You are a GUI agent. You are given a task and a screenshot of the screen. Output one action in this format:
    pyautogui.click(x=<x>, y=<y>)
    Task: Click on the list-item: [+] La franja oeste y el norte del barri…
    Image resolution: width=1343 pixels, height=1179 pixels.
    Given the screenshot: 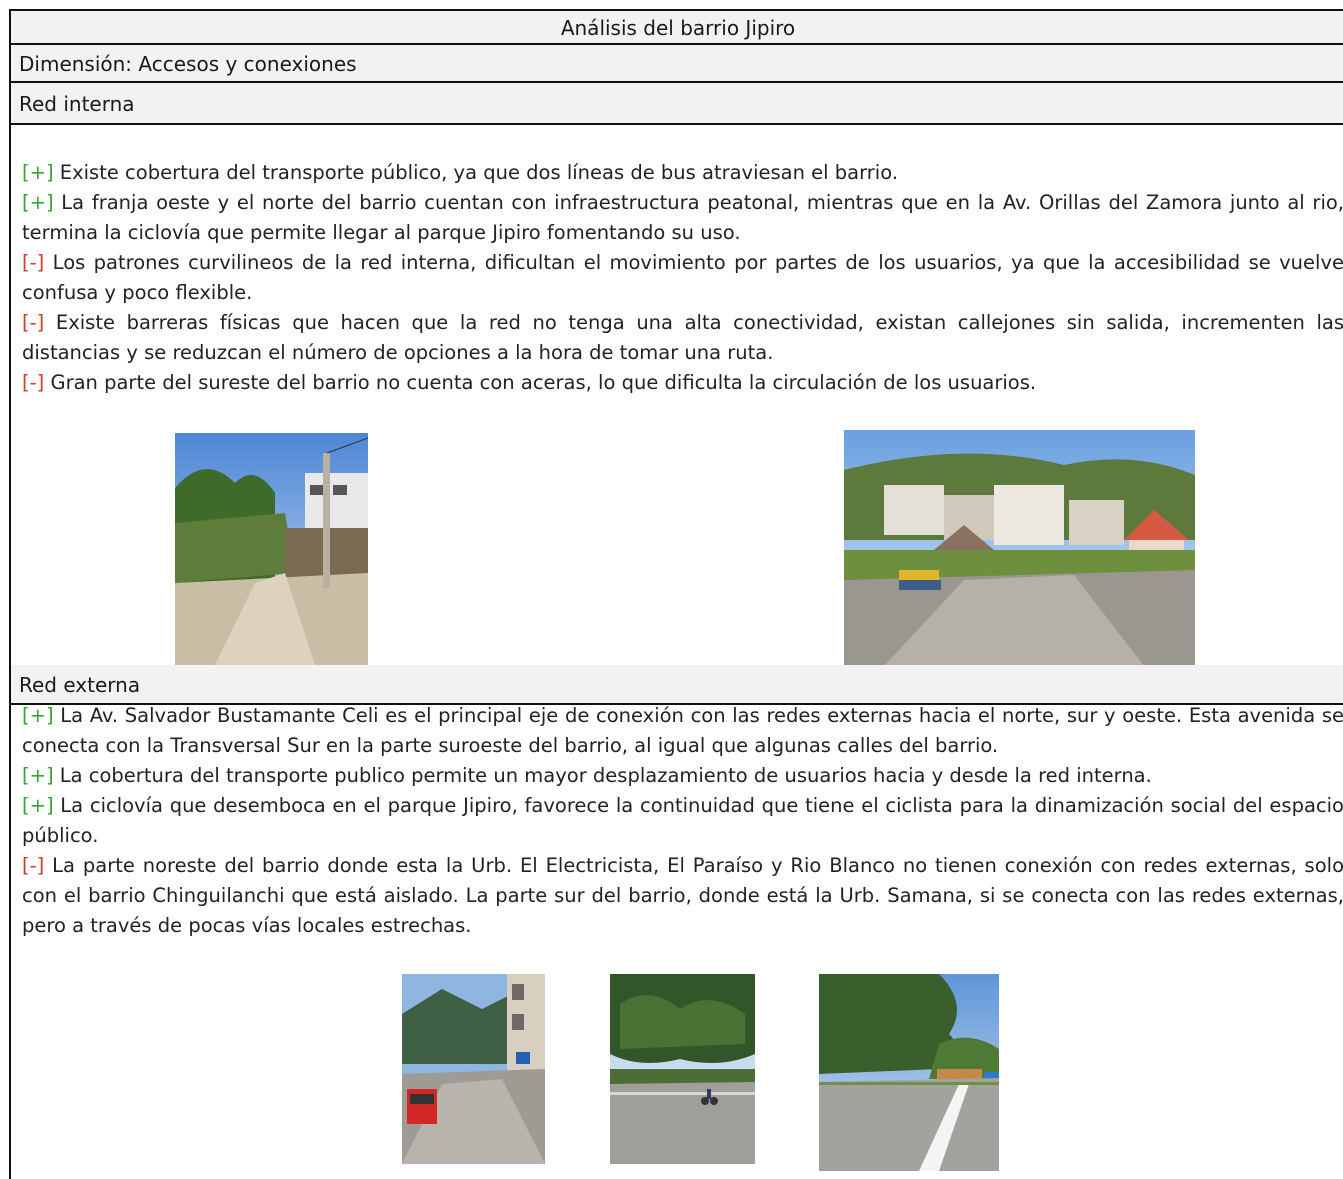 What is the action you would take?
    pyautogui.click(x=682, y=218)
    